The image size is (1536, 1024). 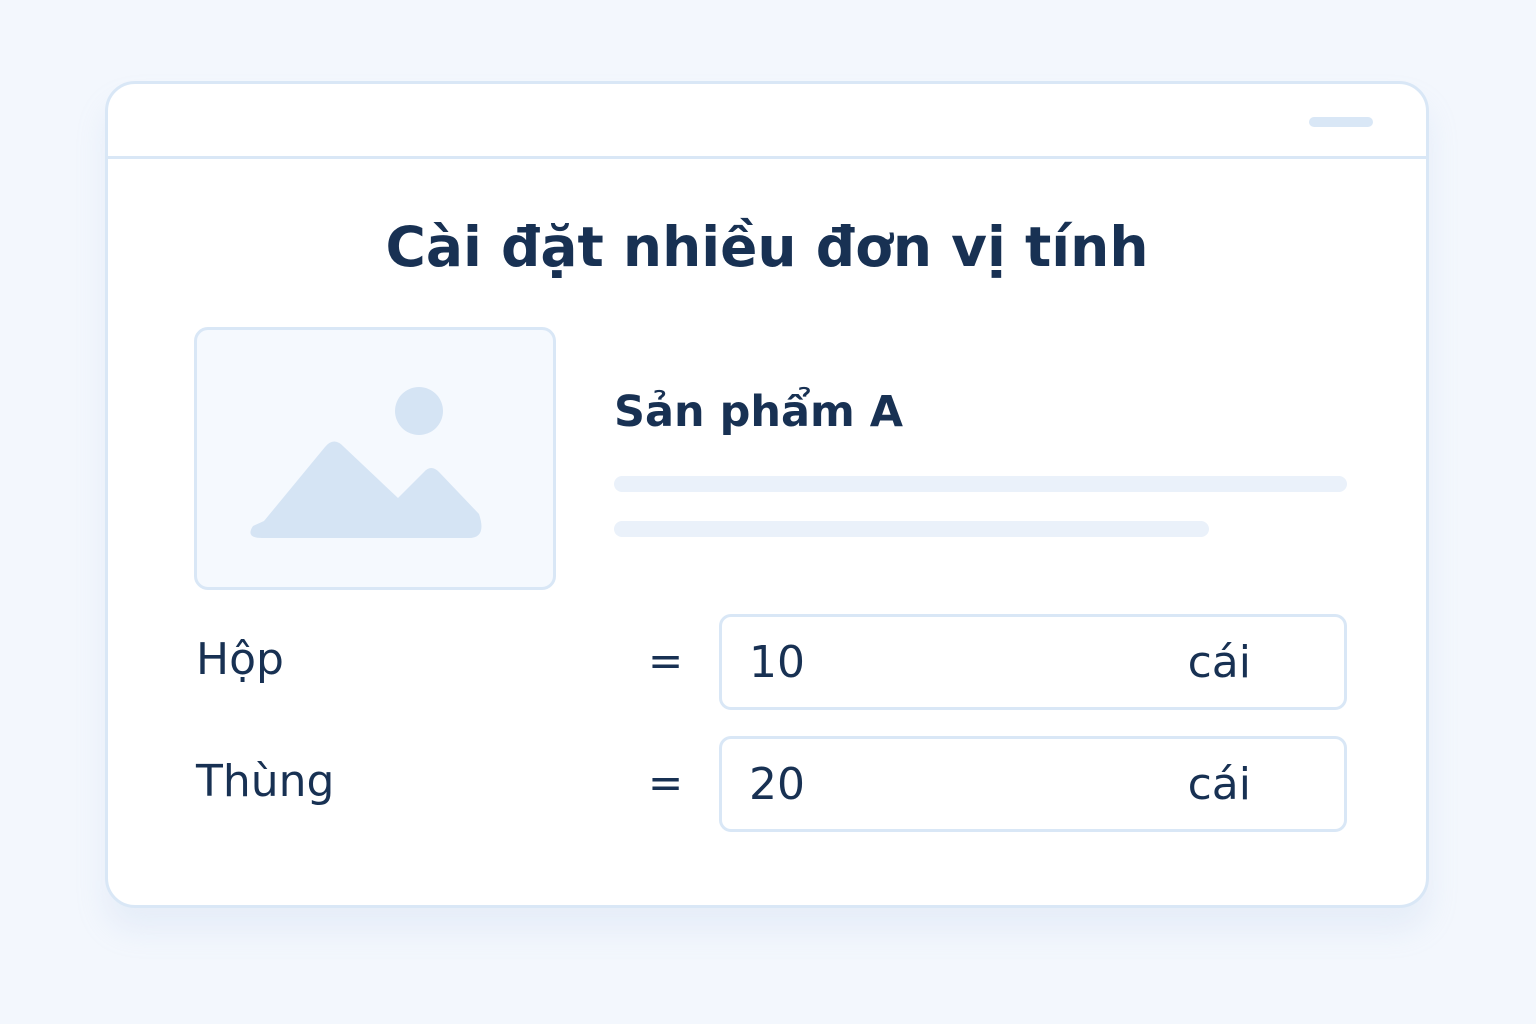 I want to click on unit-row-thung: Thùng = 20 cái, so click(x=767, y=784).